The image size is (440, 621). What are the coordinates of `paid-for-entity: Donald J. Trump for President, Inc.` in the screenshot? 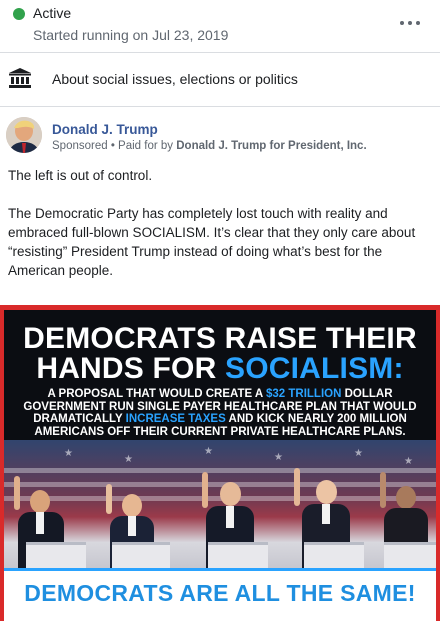 It's located at (271, 146).